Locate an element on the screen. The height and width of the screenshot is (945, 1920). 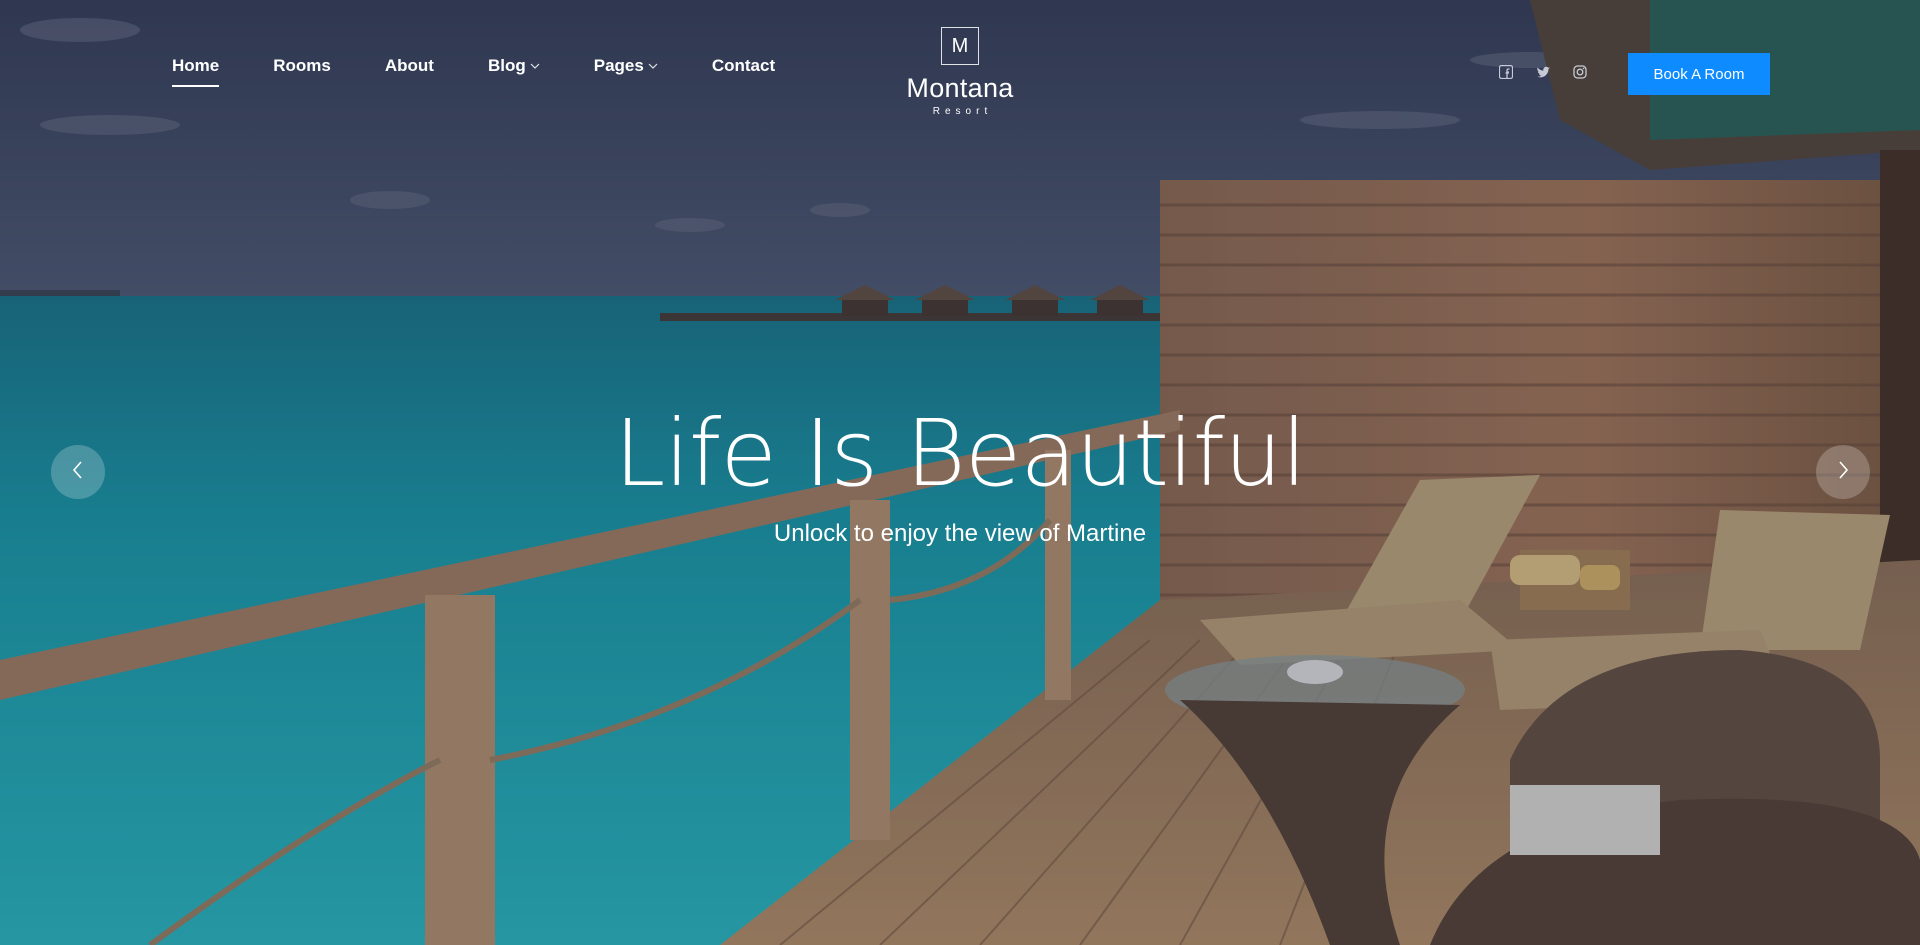
nav-item-label: Contact is located at coordinates (743, 65).